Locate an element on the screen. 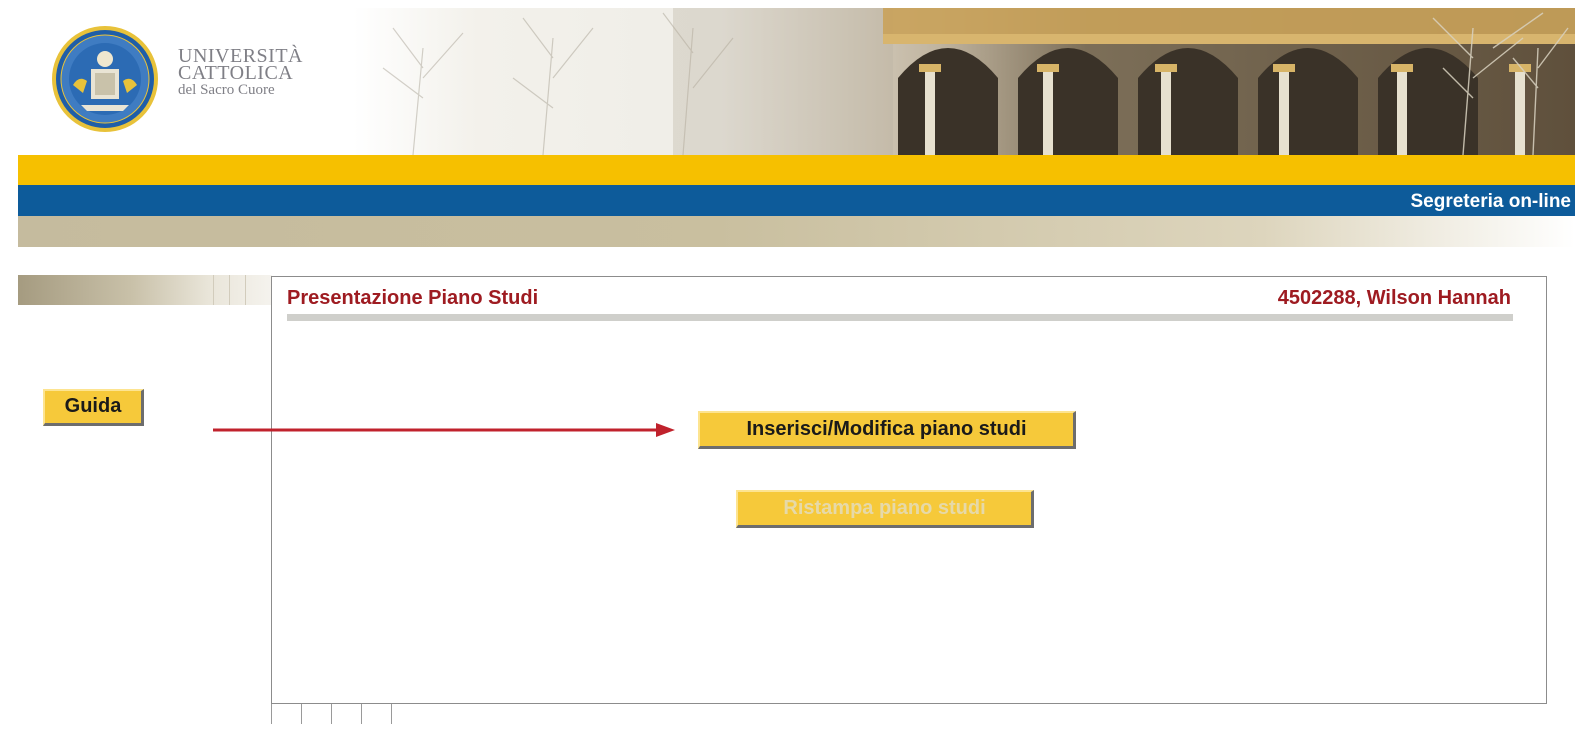 This screenshot has width=1593, height=739. university-wordmark: UNIVERSITÀ CATTOLICA del Sacro Cuore is located at coordinates (240, 72).